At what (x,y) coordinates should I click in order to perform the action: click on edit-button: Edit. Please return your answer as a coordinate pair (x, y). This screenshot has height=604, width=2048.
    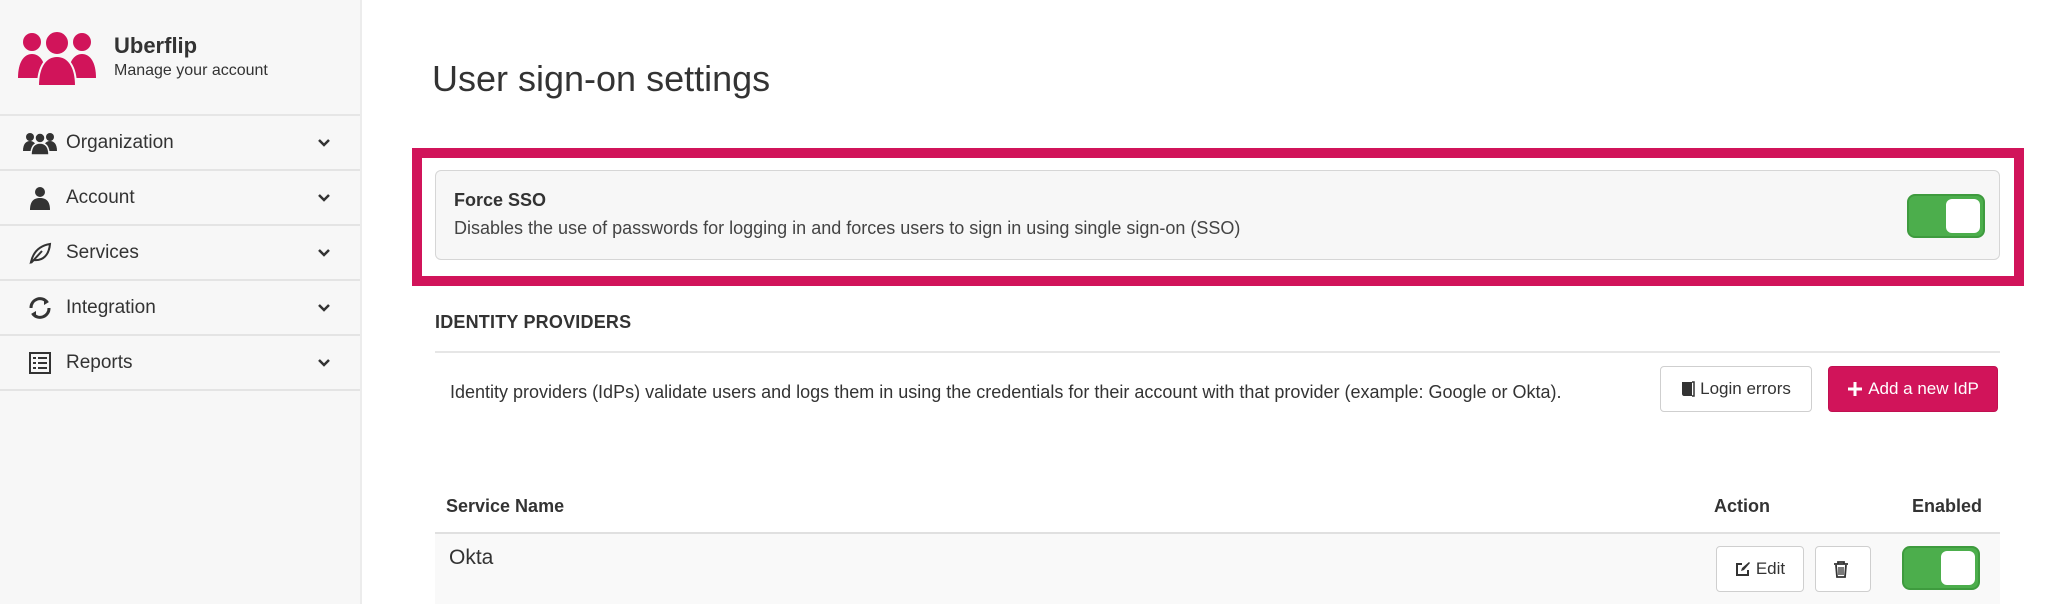
    Looking at the image, I should click on (1760, 569).